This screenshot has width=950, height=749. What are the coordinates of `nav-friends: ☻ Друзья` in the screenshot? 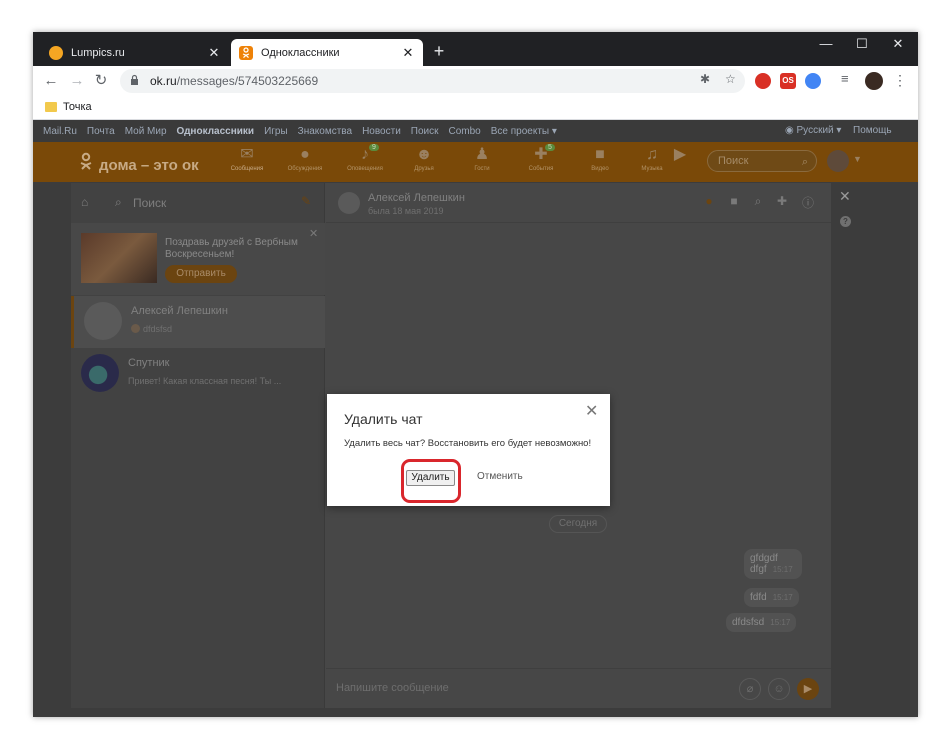 It's located at (424, 159).